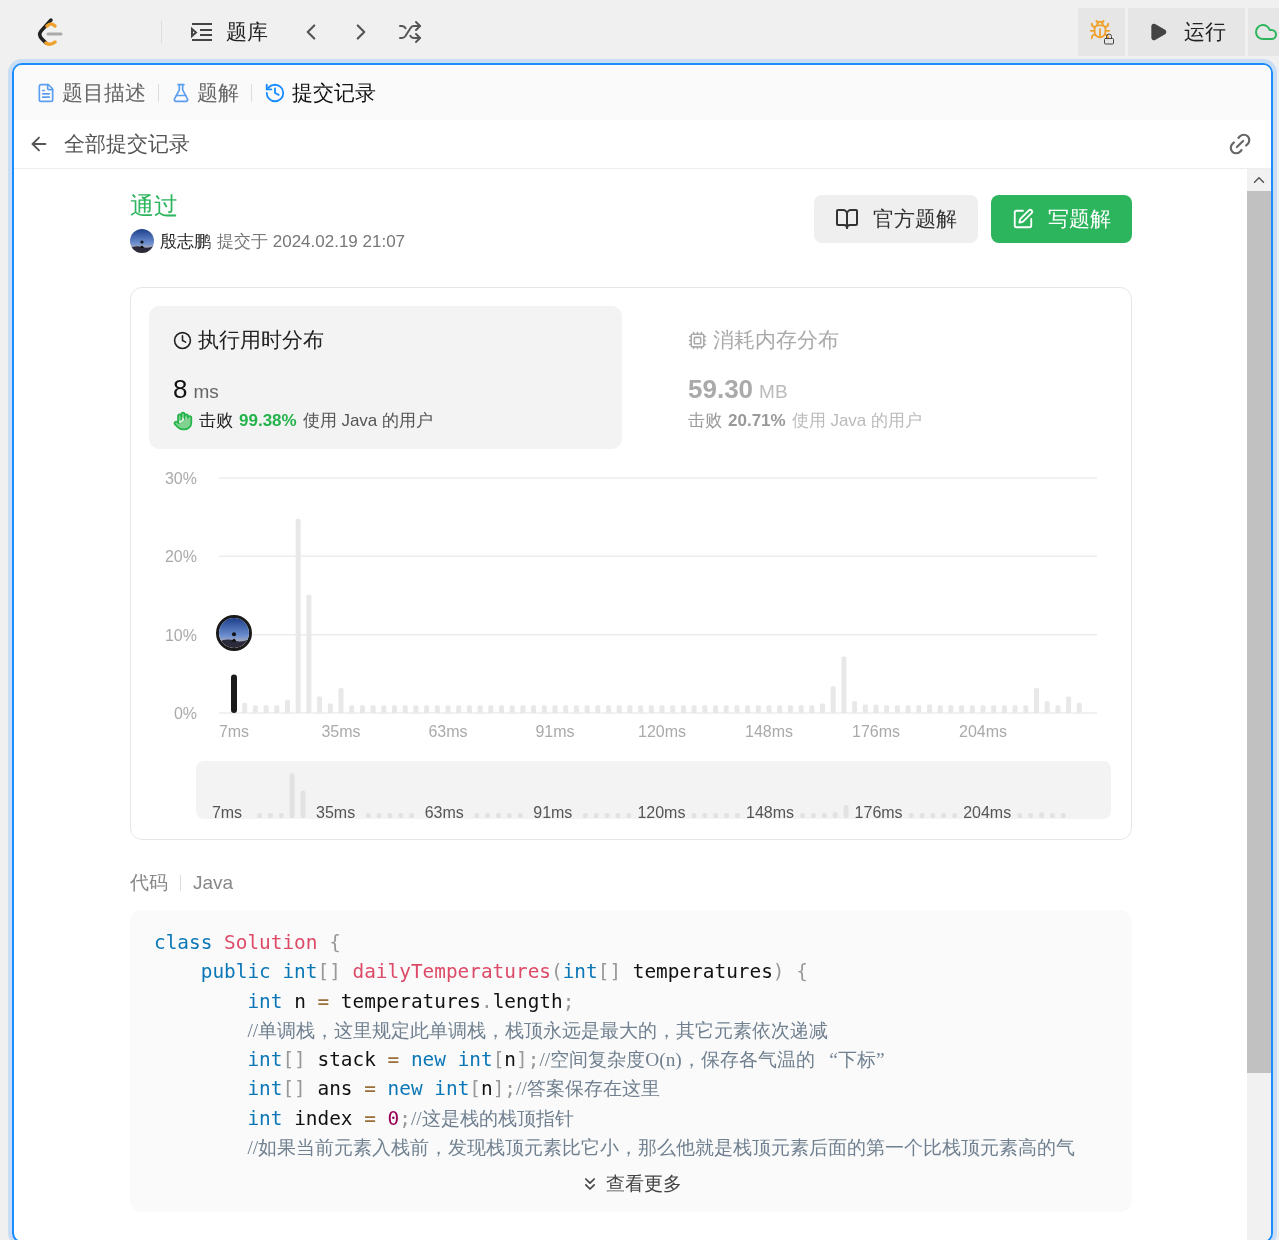 The image size is (1279, 1240). Describe the element at coordinates (662, 731) in the screenshot. I see `axis-label: 120ms` at that location.